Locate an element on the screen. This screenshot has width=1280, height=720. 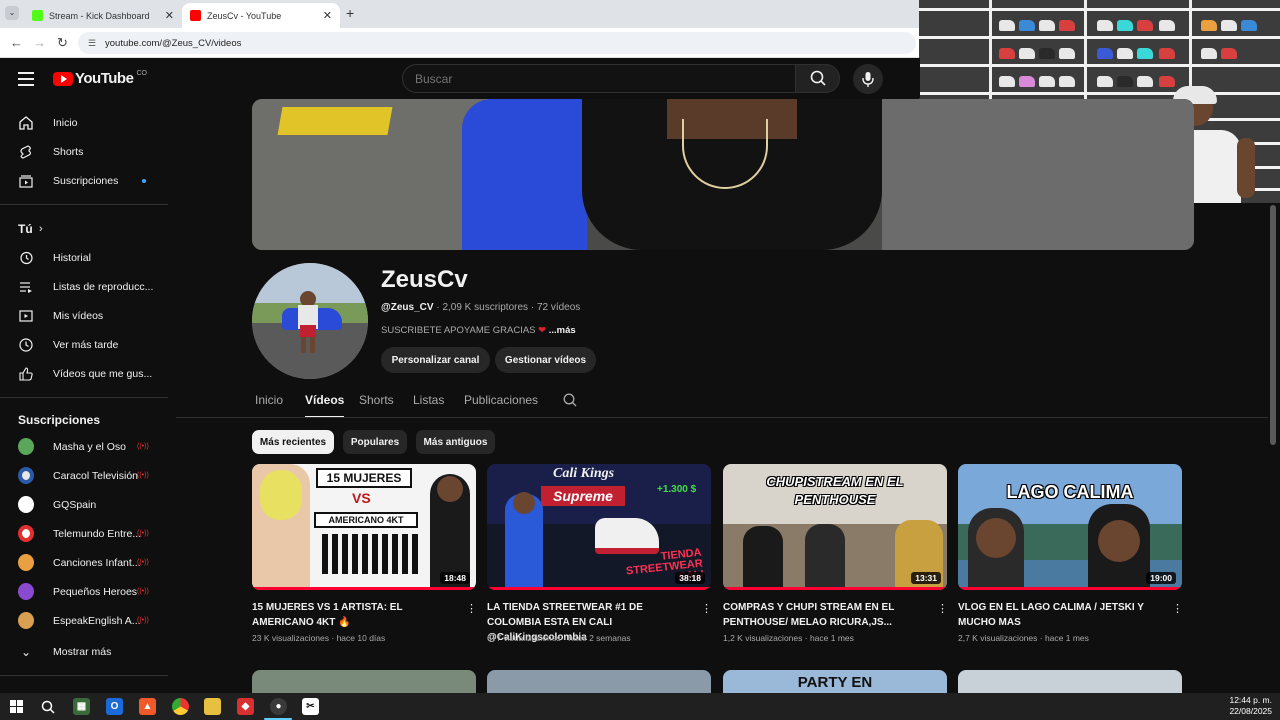
browser-tab-youtube: ZeusCv - YouTube ✕ is located at coordinates (261, 15).